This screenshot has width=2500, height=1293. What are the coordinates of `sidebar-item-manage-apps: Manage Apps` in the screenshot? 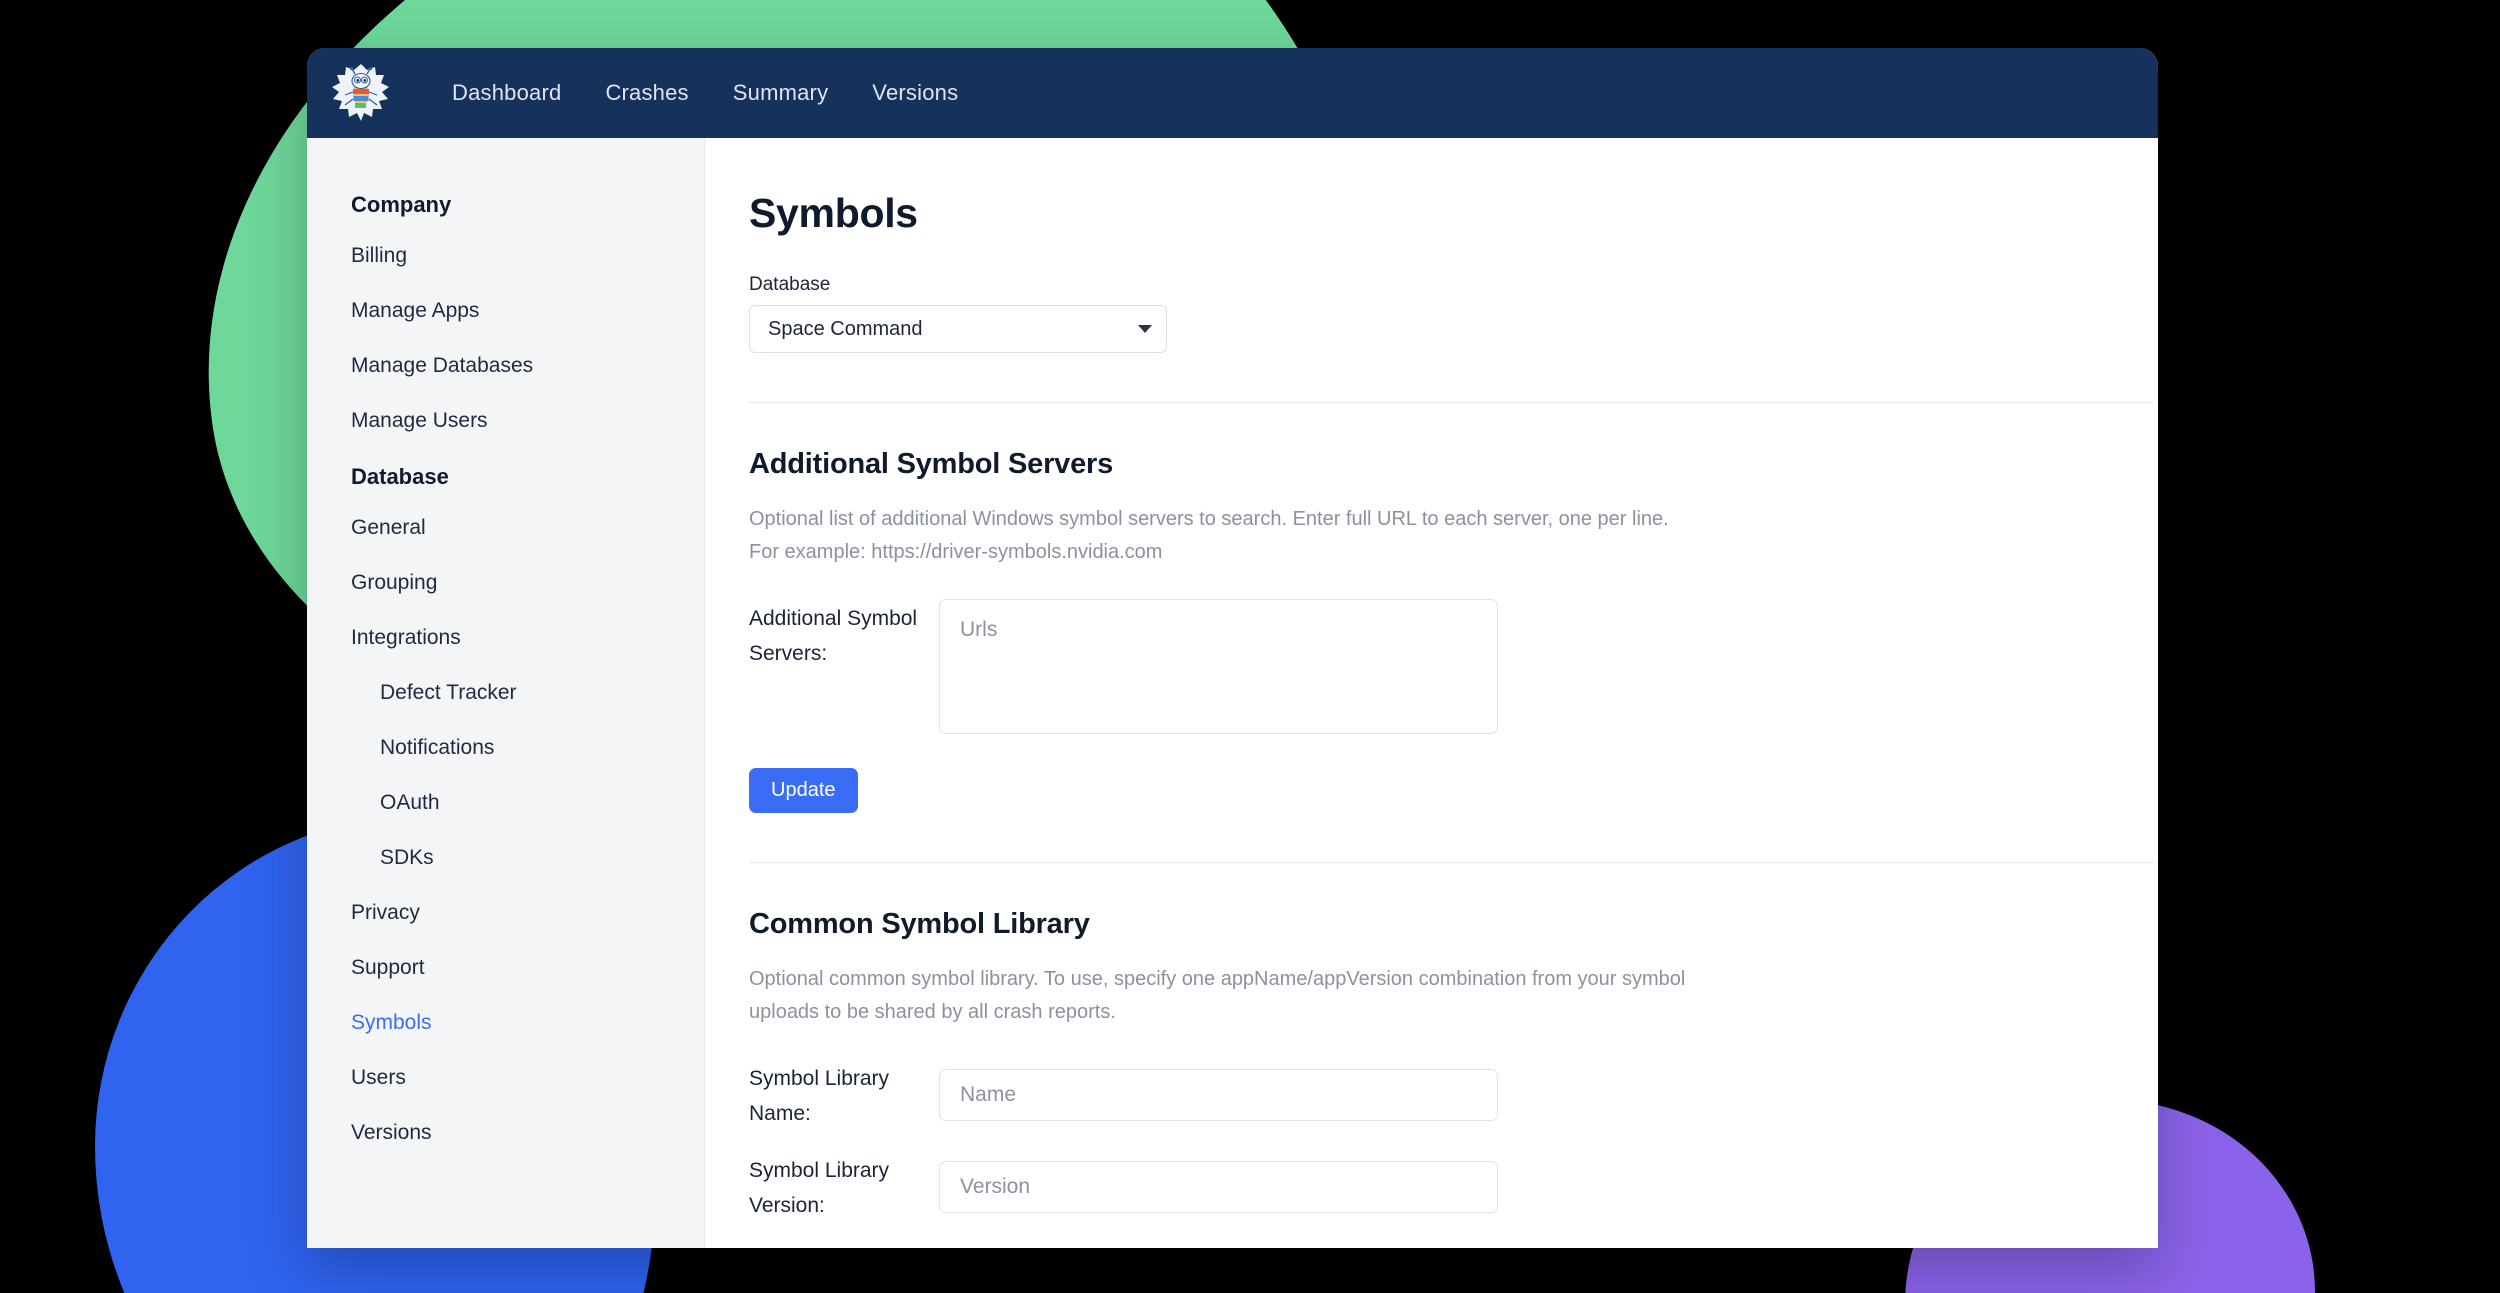 It's located at (505, 311).